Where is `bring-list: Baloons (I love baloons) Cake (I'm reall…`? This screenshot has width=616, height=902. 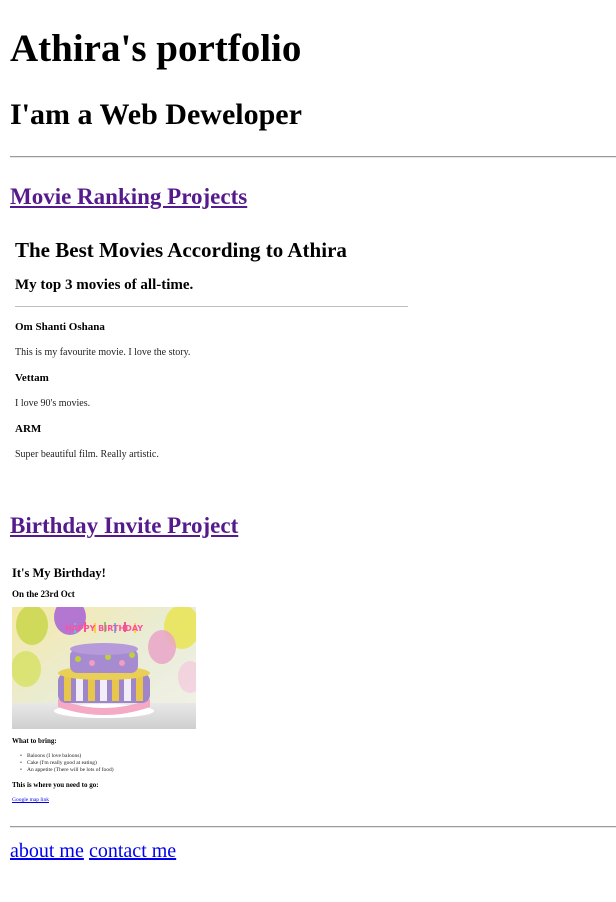 bring-list: Baloons (I love baloons) Cake (I'm reall… is located at coordinates (67, 763).